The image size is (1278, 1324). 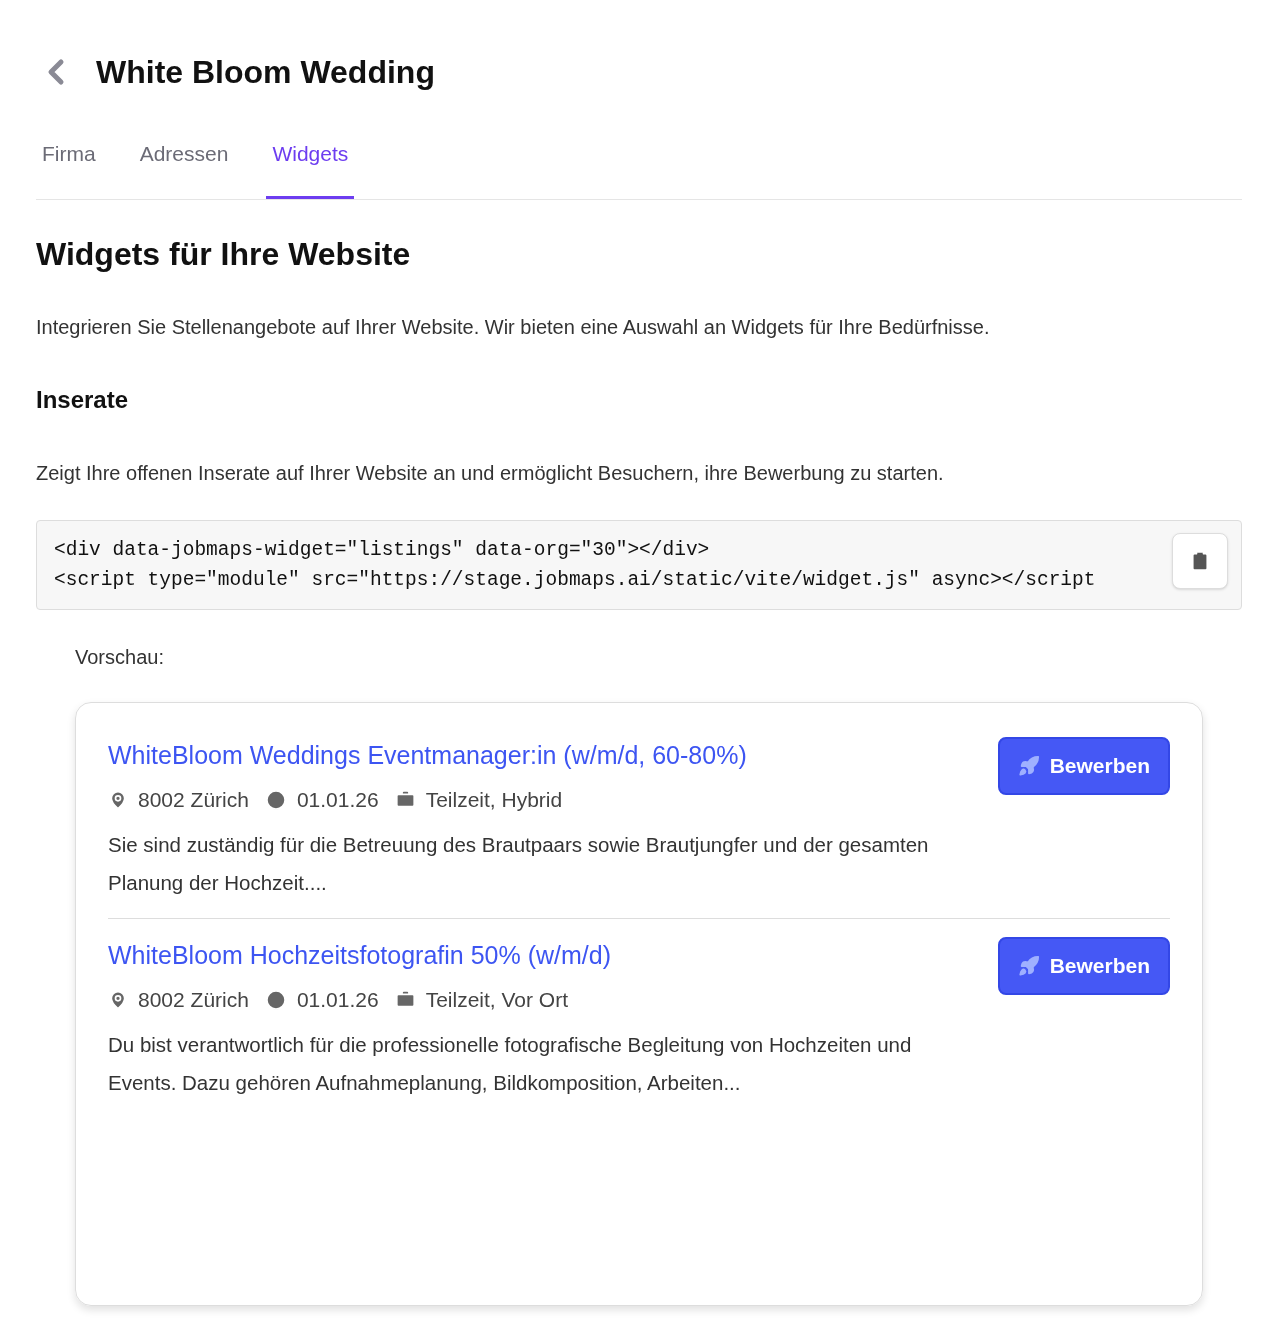 I want to click on widget-title: Inserate, so click(x=83, y=399).